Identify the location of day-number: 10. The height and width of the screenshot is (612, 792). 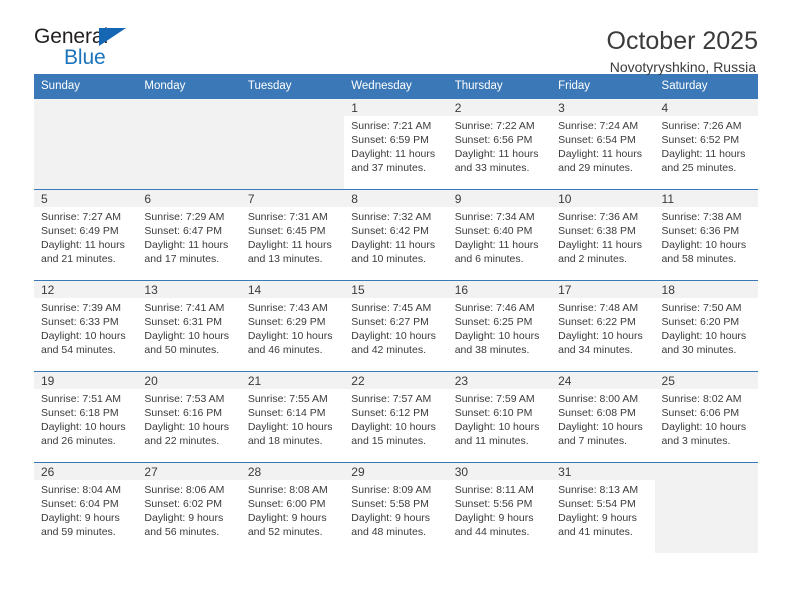
(603, 198).